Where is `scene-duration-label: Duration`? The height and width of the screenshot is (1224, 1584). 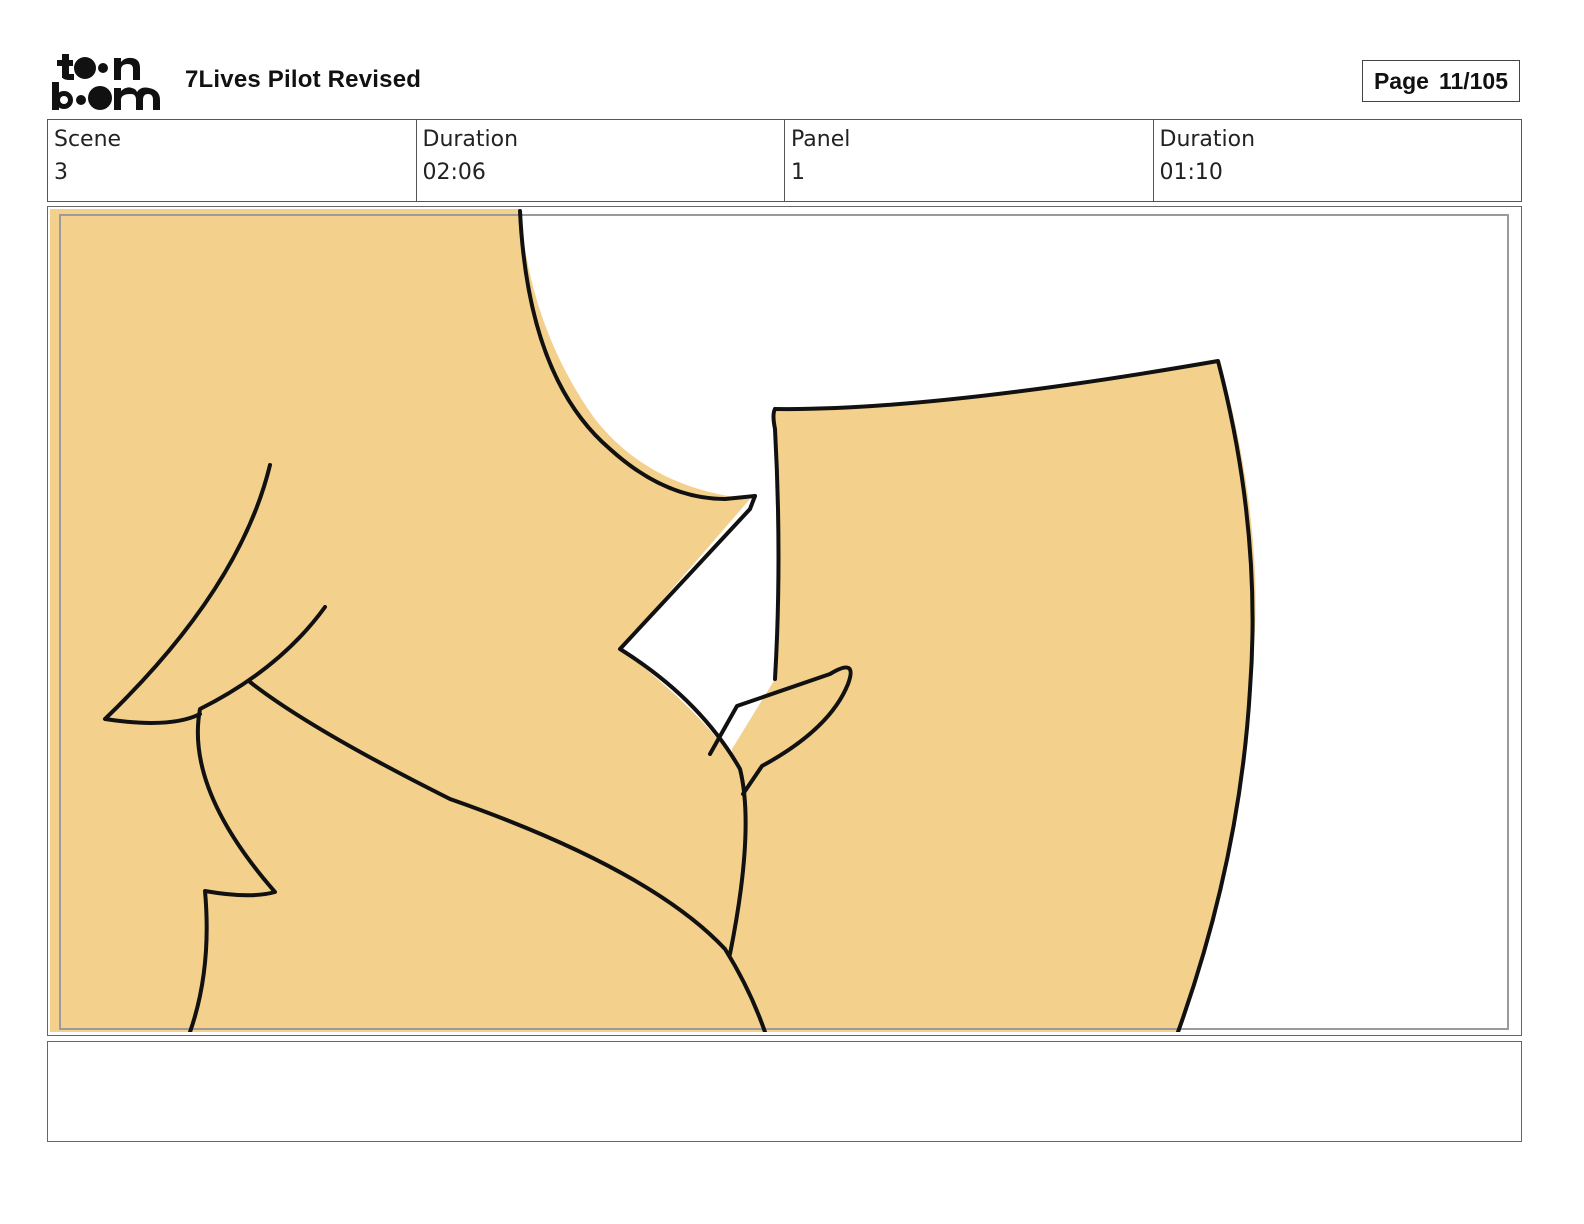
scene-duration-label: Duration is located at coordinates (470, 139).